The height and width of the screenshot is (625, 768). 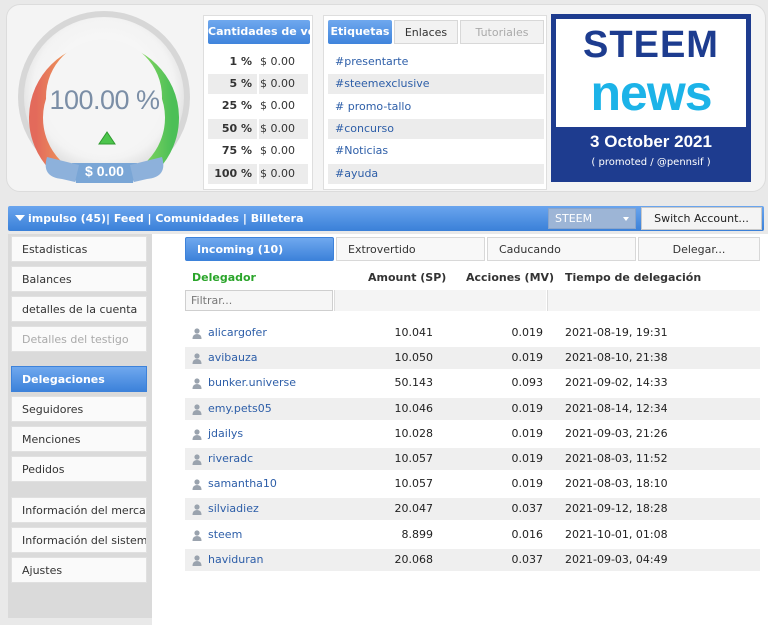 What do you see at coordinates (472, 358) in the screenshot?
I see `table-row: avibauza 10.050 0.019 2021-08-10, 21:38` at bounding box center [472, 358].